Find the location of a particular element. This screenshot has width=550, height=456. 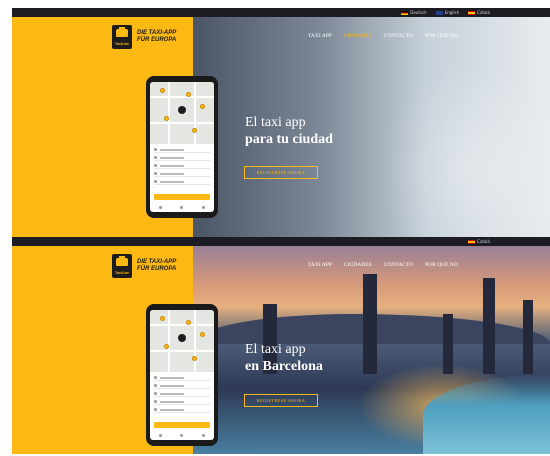

sea-coastline is located at coordinates (486, 414).